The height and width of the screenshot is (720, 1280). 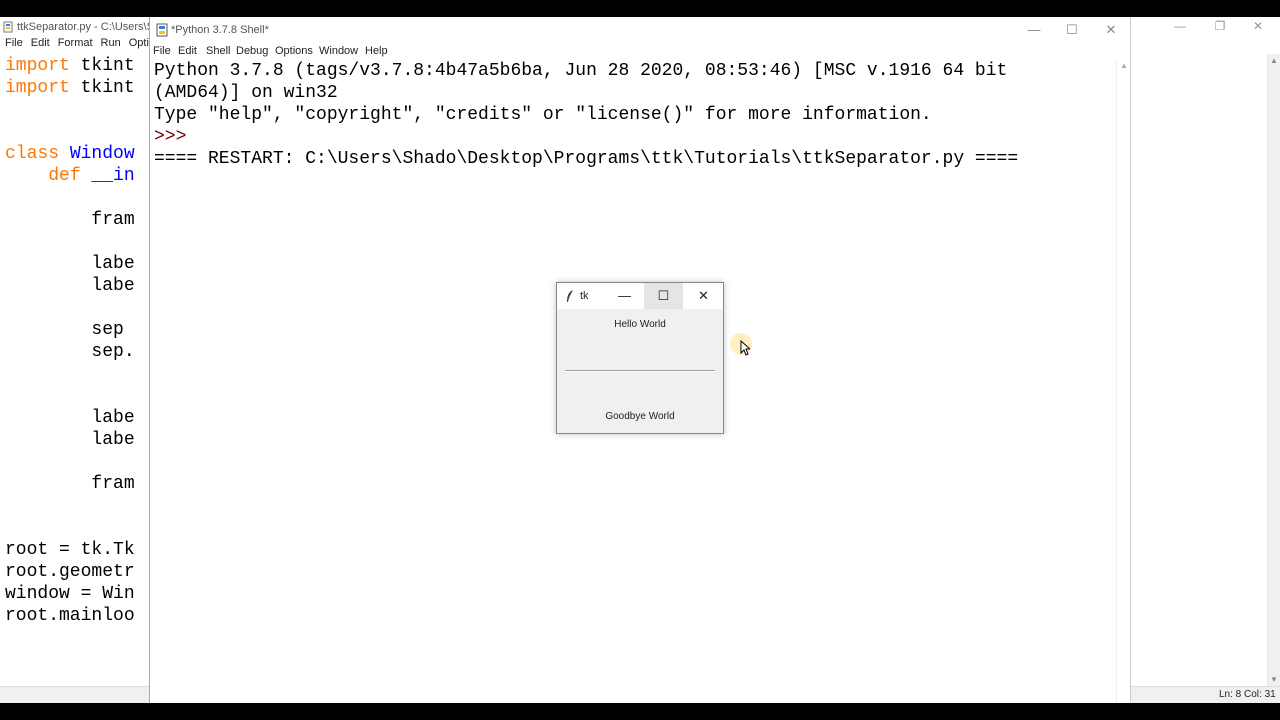 What do you see at coordinates (107, 176) in the screenshot?
I see `code-definition: __in` at bounding box center [107, 176].